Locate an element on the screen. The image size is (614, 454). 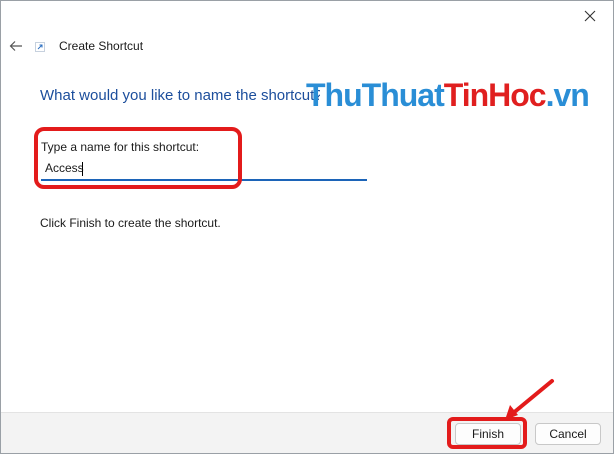
finish-instructions: Click Finish to create the shortcut. is located at coordinates (130, 223).